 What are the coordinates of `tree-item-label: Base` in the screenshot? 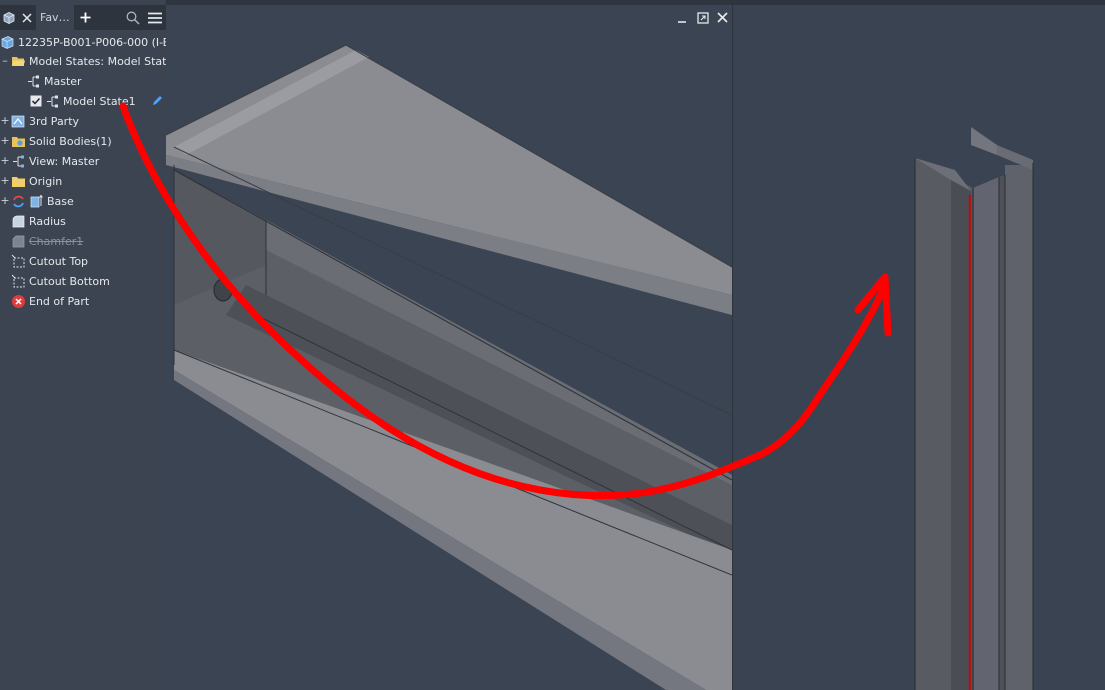 It's located at (60, 201).